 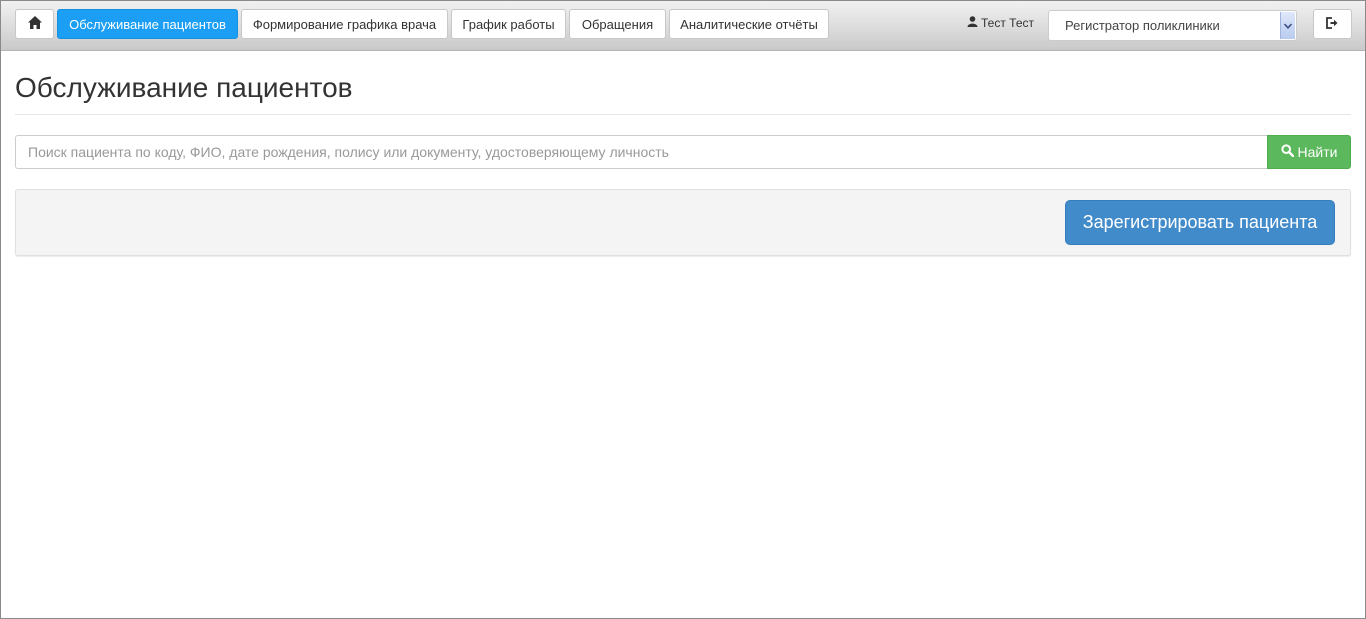 What do you see at coordinates (1007, 23) in the screenshot?
I see `user-name: Тест Тест` at bounding box center [1007, 23].